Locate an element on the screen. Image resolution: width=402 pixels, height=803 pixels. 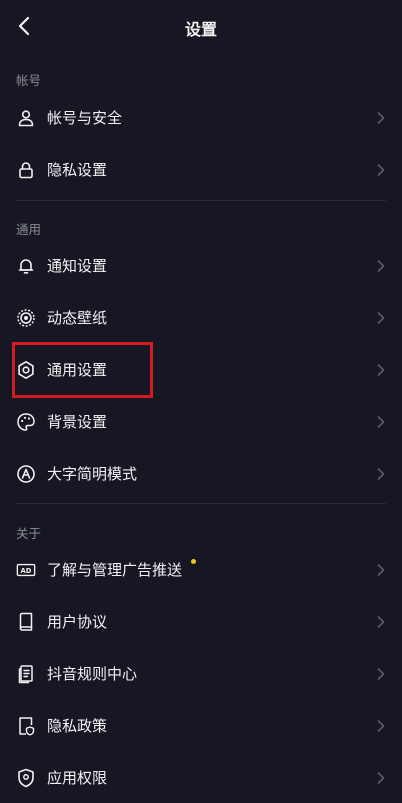
menu-item-large-font-mode: 大字简明模式 is located at coordinates (201, 474).